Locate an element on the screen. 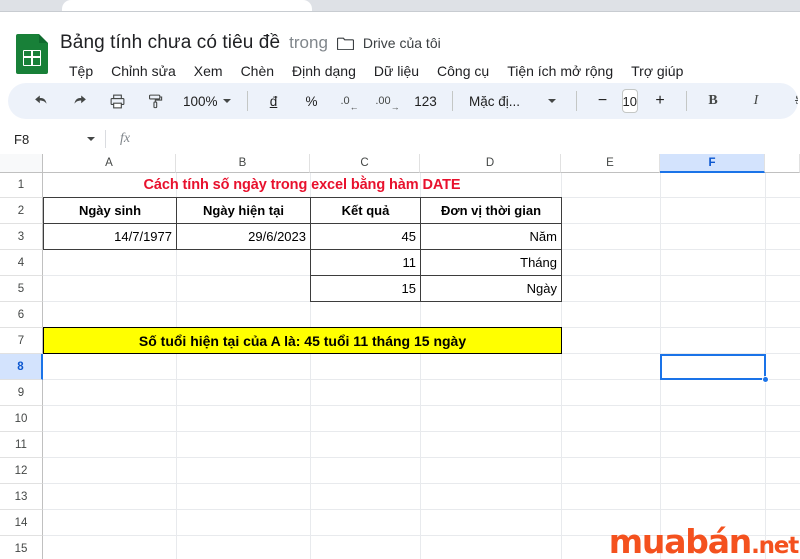  font-family-chevron is located at coordinates (550, 101).